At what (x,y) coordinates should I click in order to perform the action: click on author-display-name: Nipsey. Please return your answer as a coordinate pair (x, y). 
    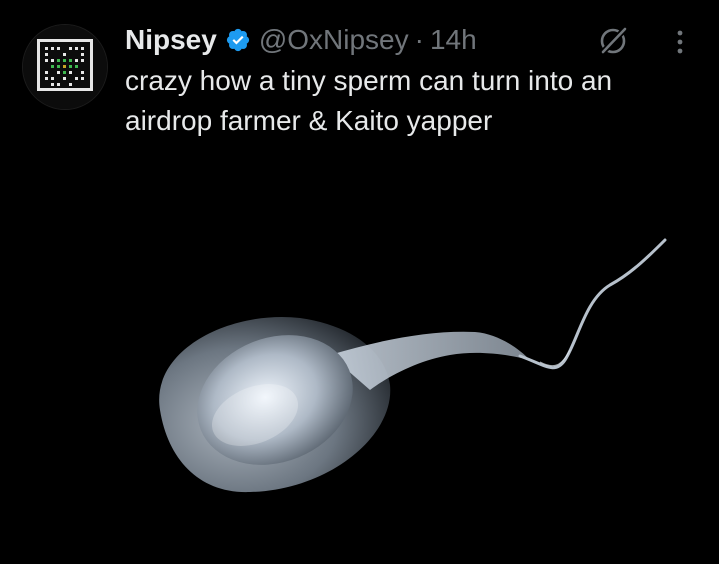
    Looking at the image, I should click on (171, 40).